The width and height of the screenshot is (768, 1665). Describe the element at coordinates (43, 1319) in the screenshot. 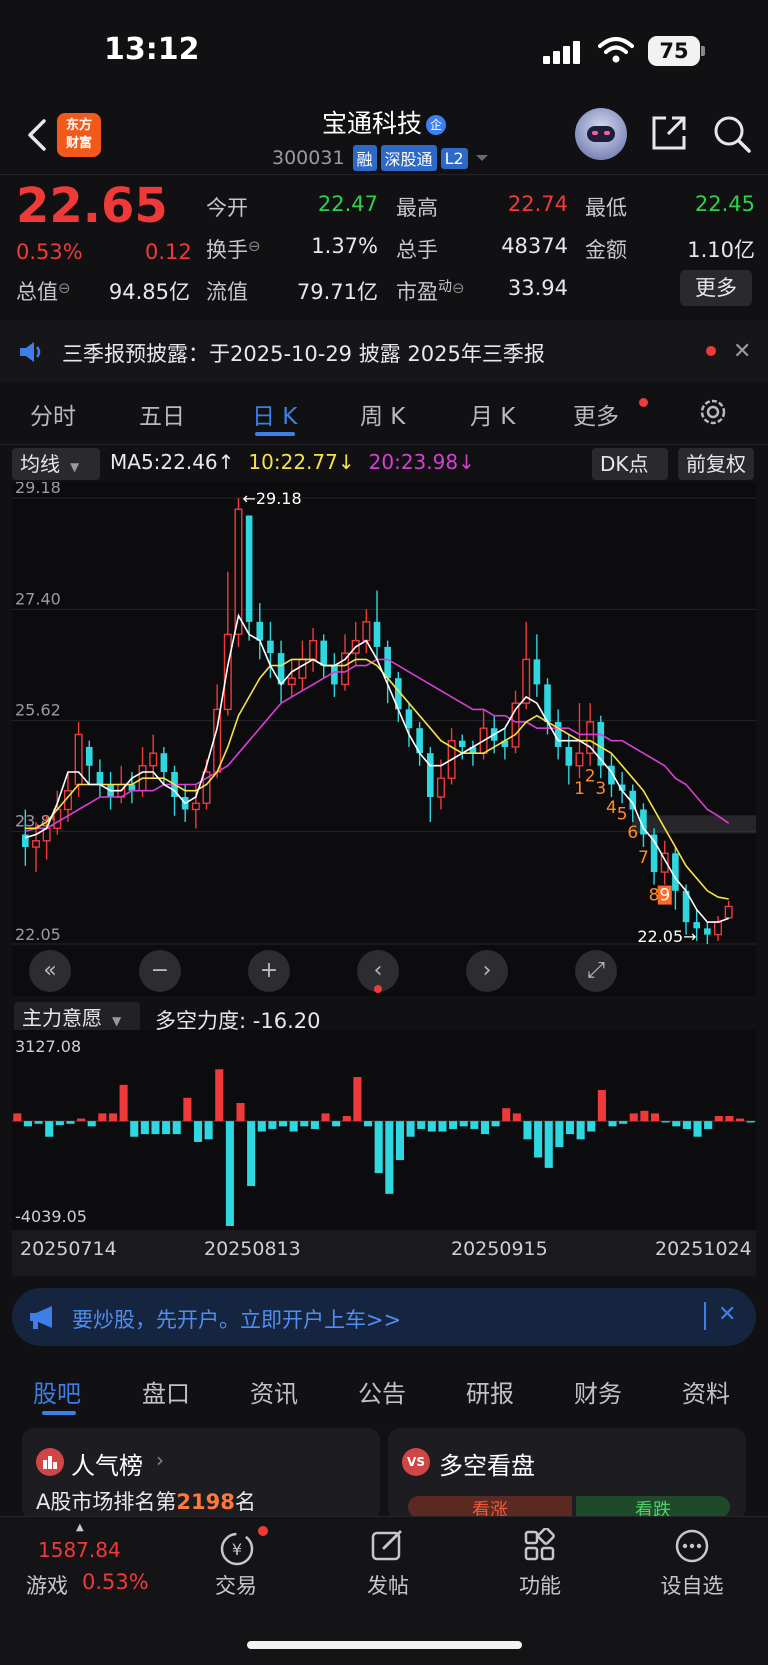

I see `megaphone-icon` at that location.